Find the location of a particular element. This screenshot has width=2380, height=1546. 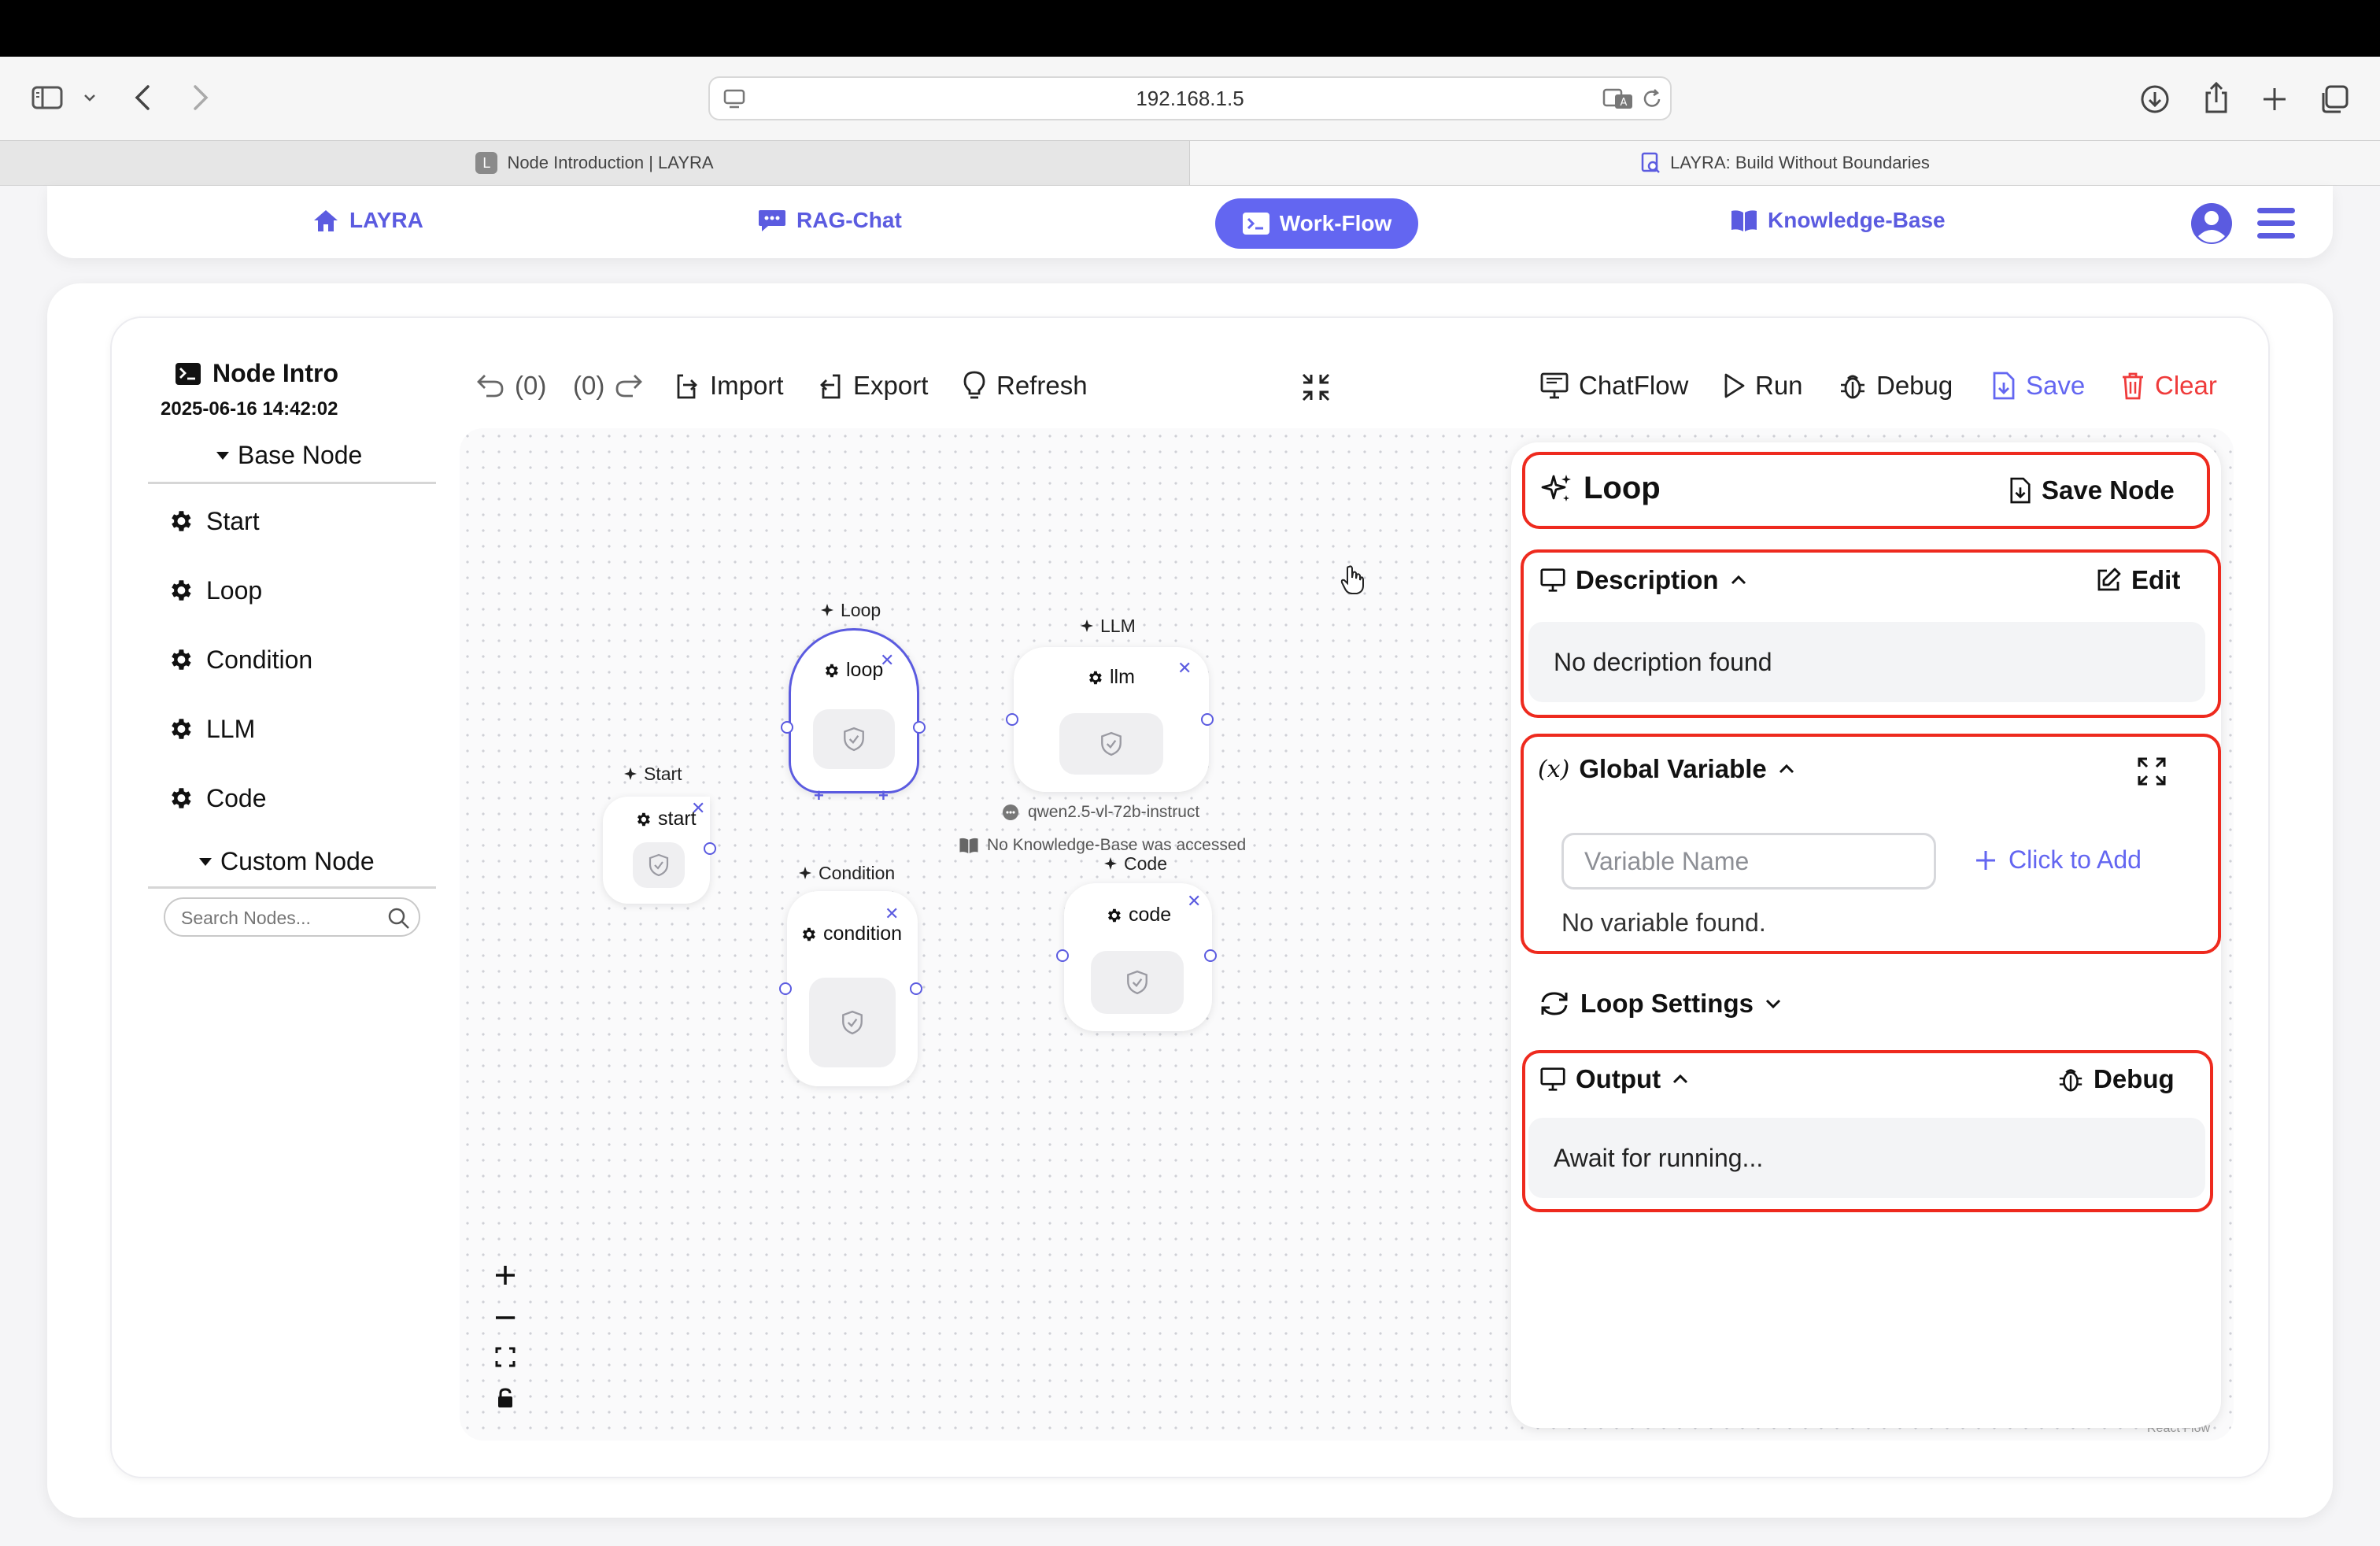

save-button: Save is located at coordinates (2038, 386).